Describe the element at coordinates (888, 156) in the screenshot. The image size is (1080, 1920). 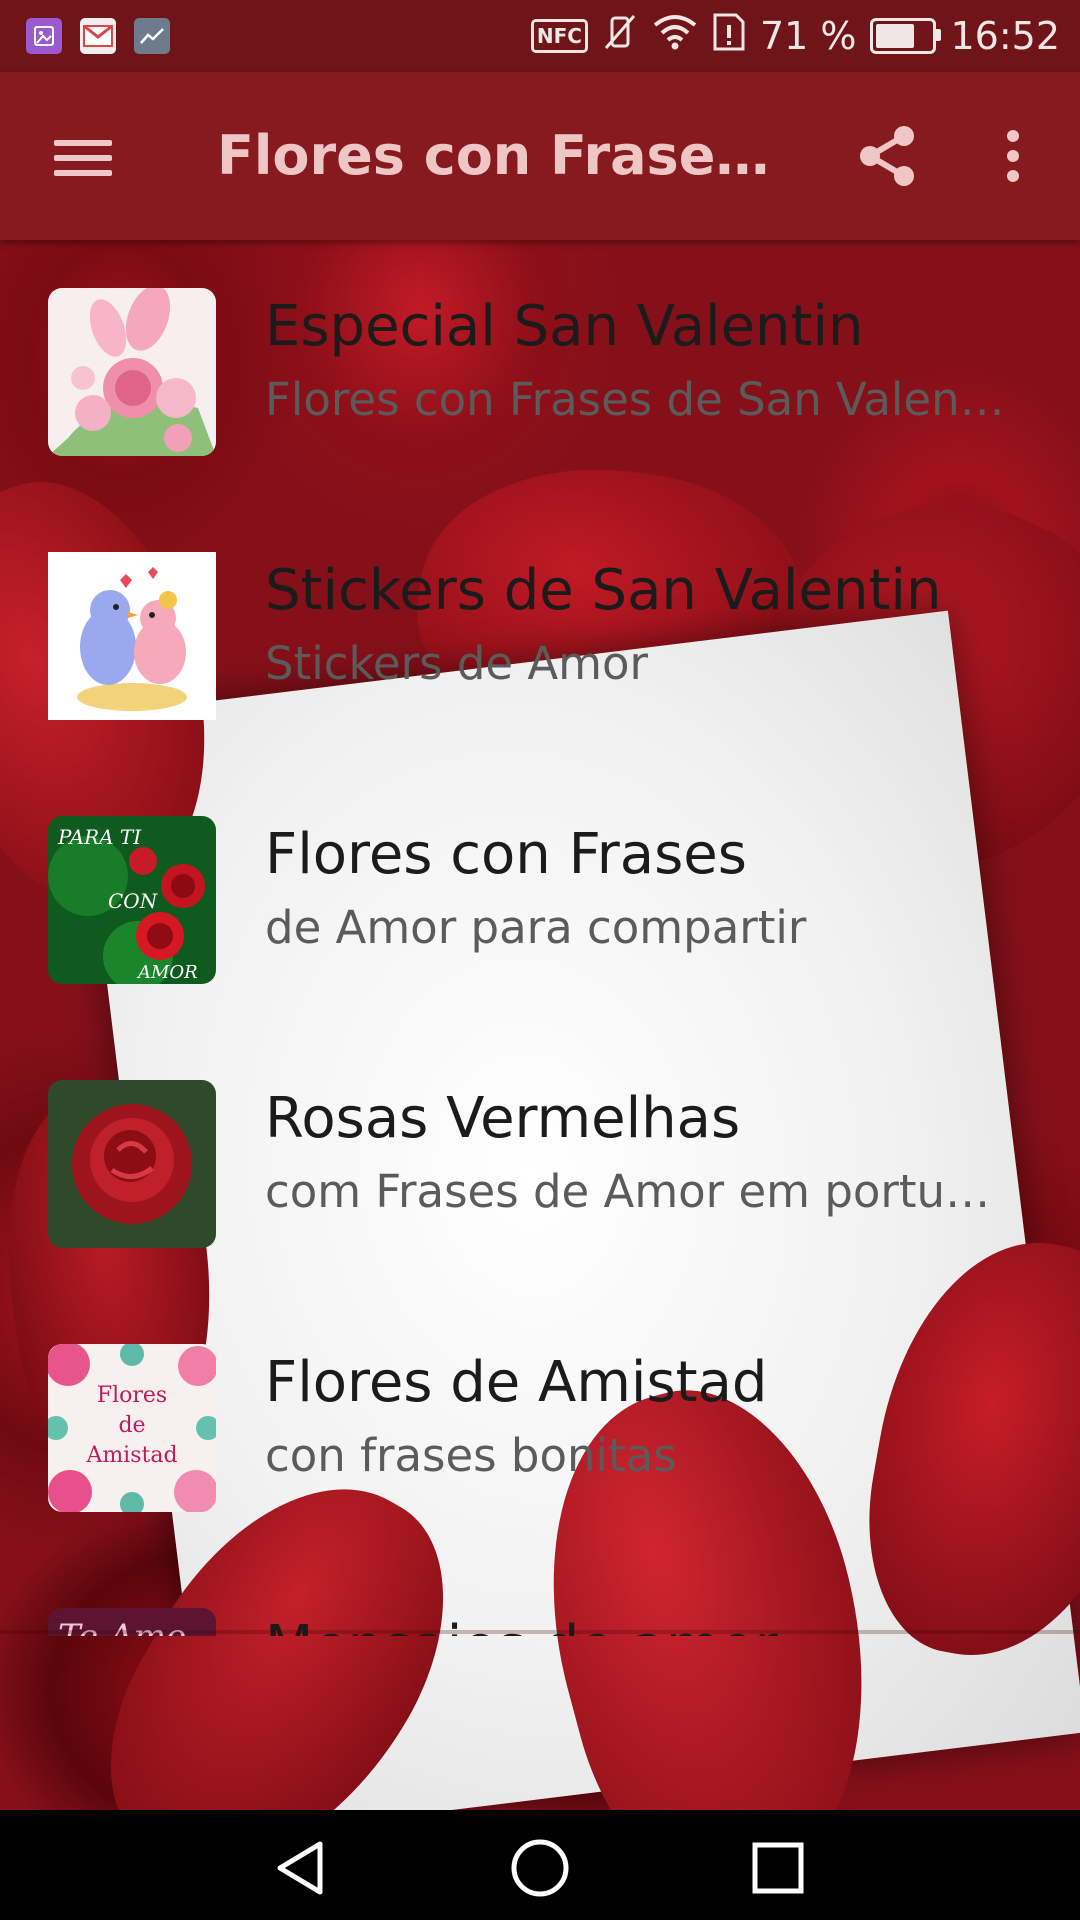
I see `share-icon` at that location.